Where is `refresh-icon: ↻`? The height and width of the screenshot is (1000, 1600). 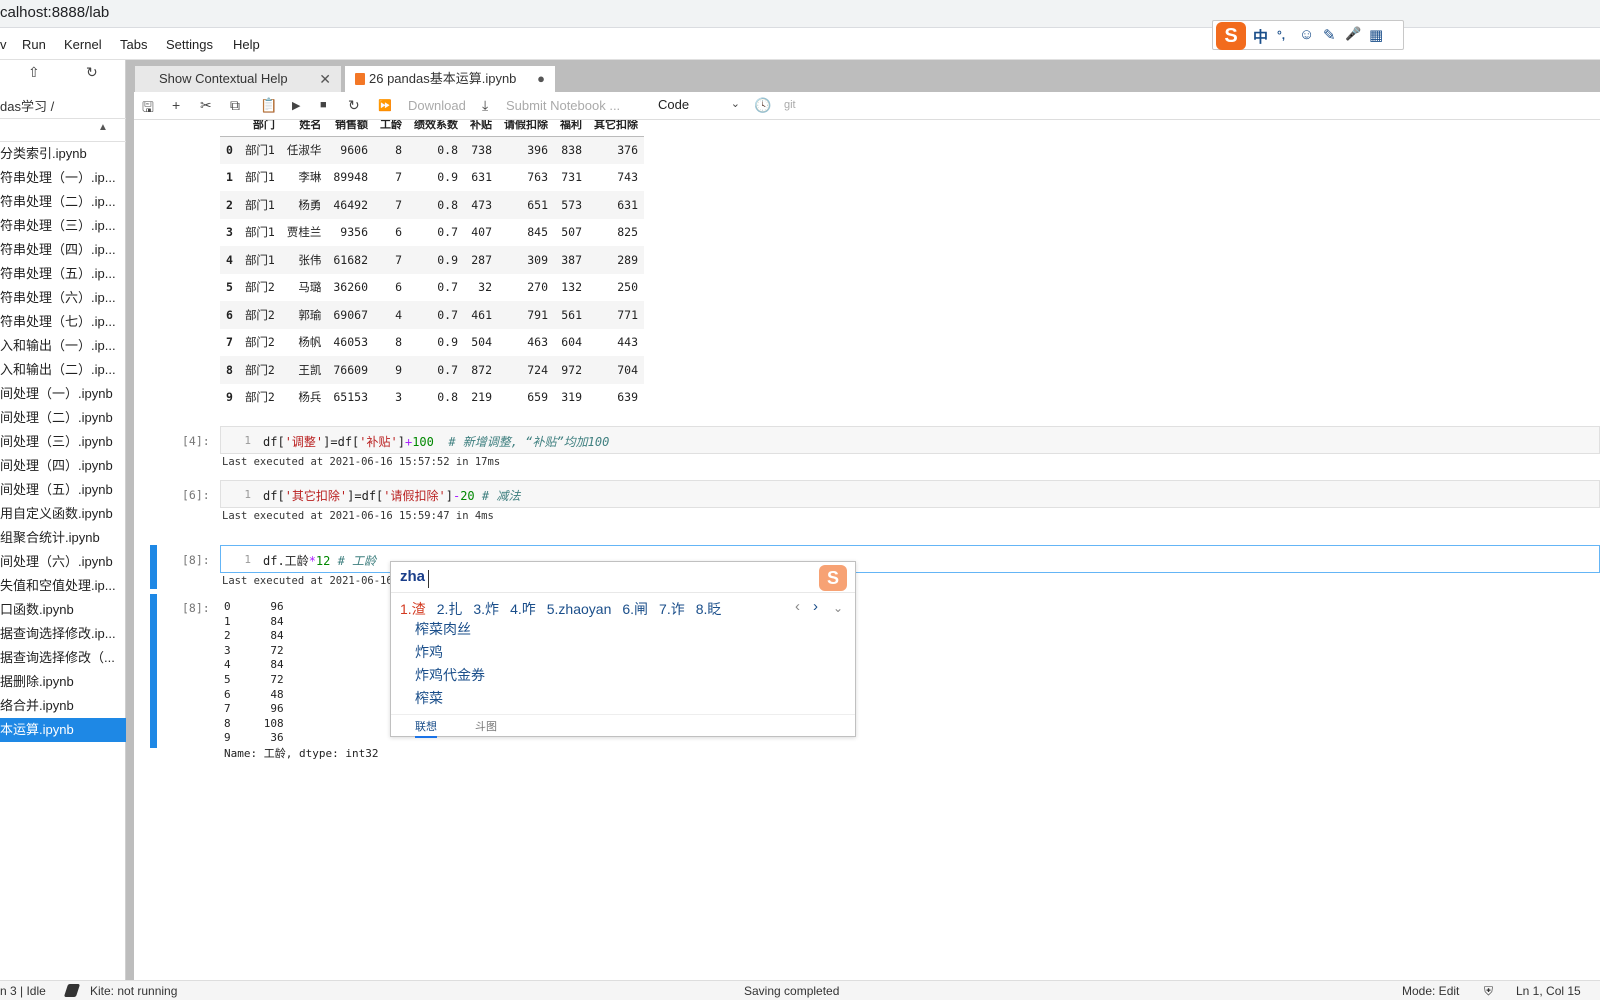
refresh-icon: ↻ is located at coordinates (92, 72).